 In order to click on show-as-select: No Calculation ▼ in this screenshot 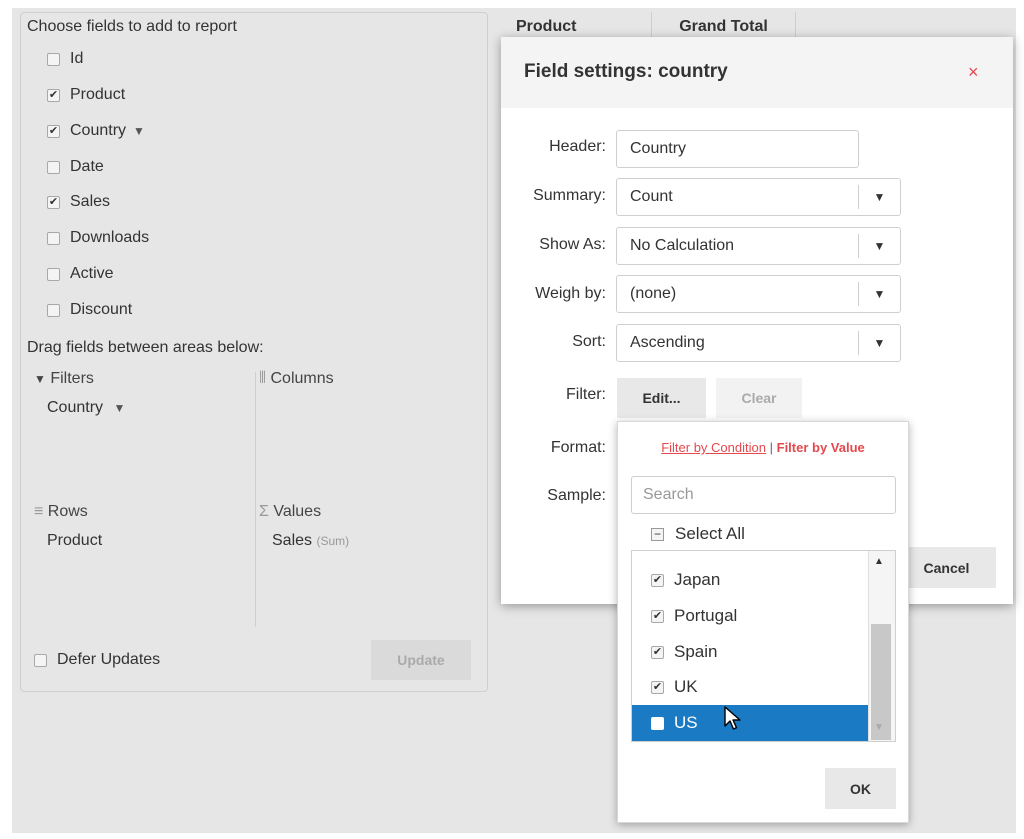, I will do `click(758, 246)`.